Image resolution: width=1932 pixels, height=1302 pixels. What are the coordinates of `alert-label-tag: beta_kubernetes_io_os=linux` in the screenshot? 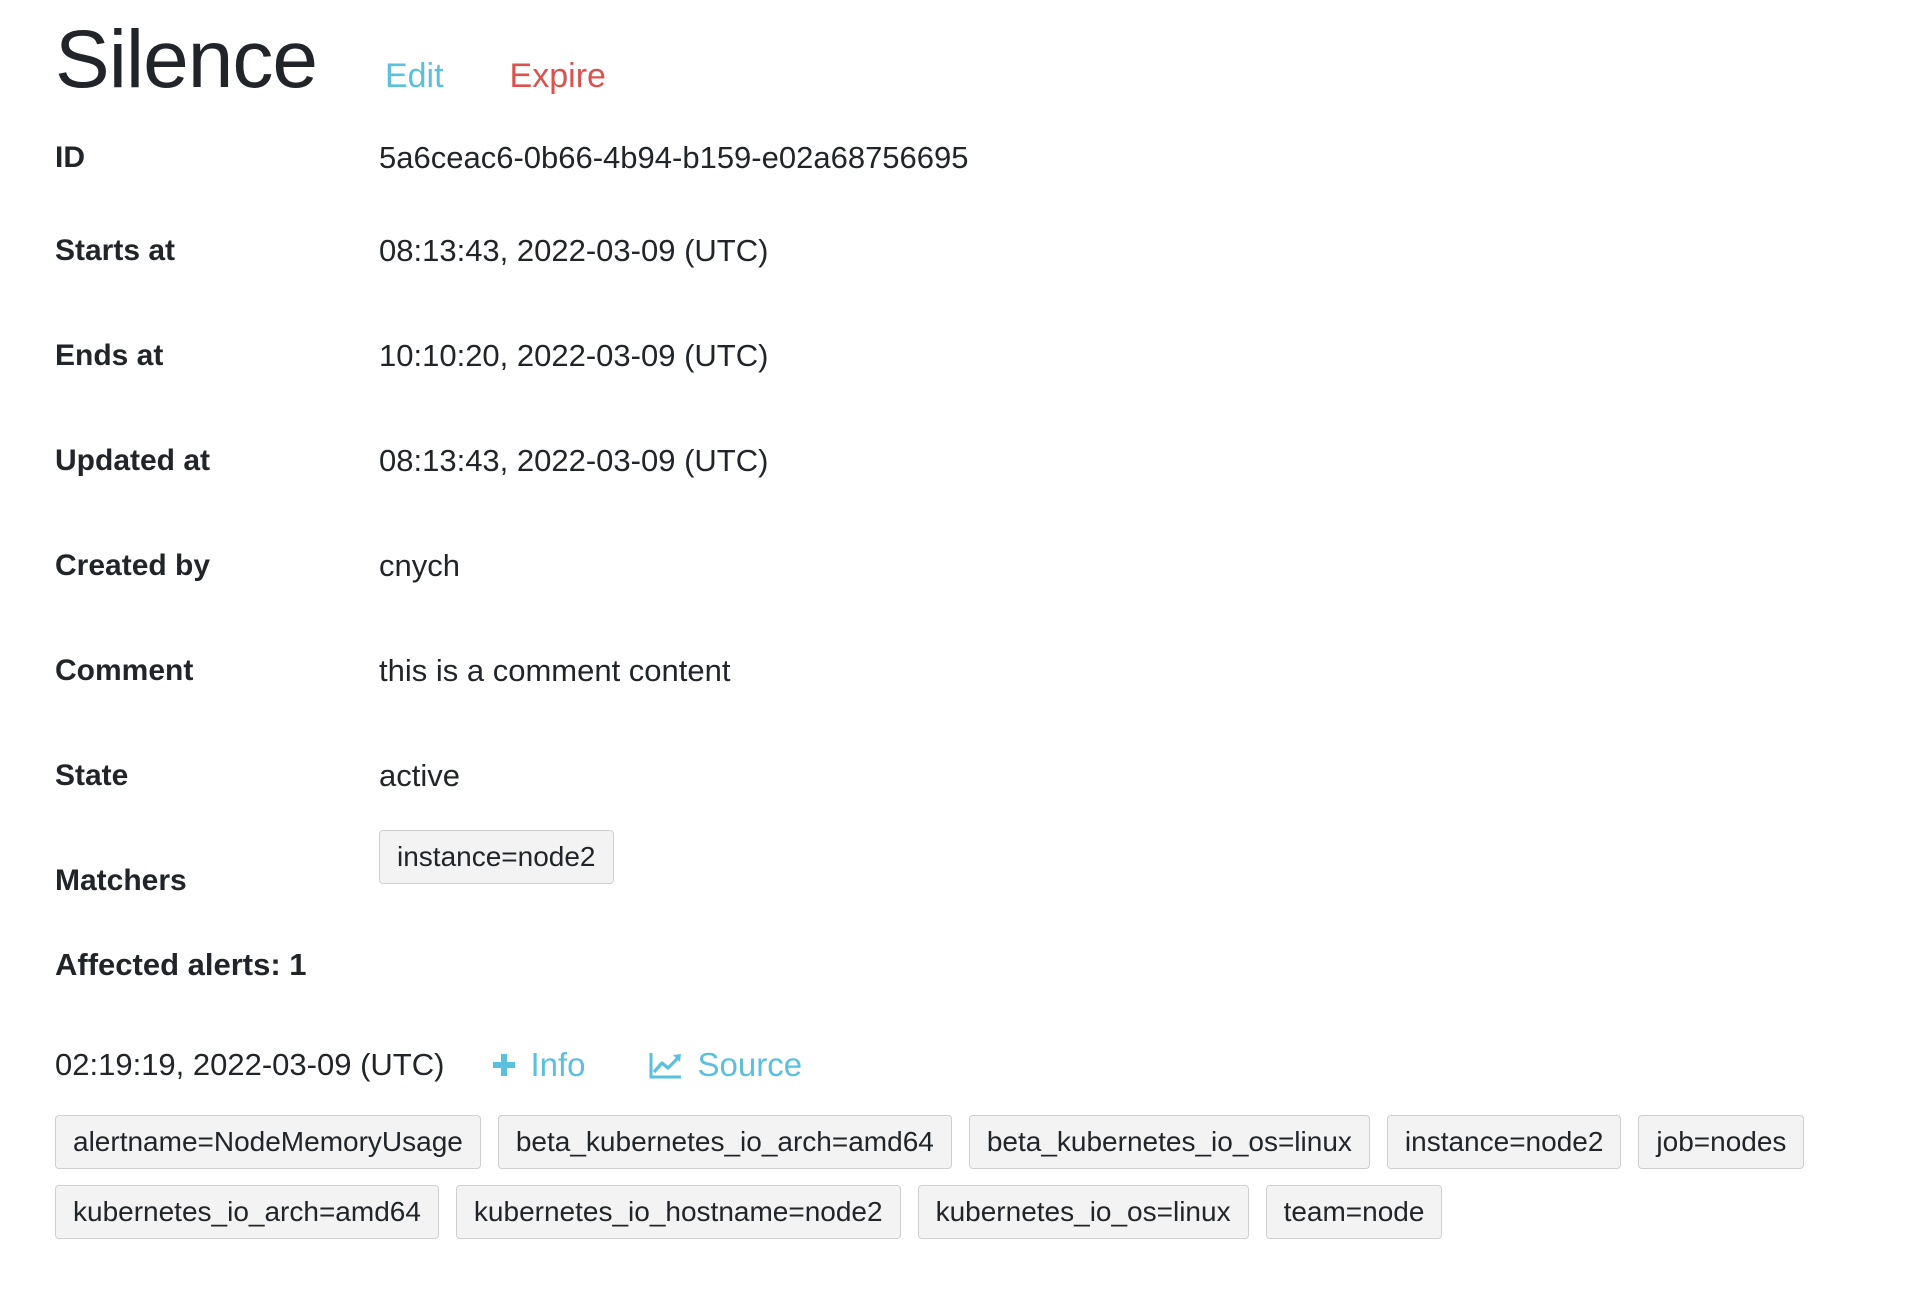 It's located at (1169, 1142).